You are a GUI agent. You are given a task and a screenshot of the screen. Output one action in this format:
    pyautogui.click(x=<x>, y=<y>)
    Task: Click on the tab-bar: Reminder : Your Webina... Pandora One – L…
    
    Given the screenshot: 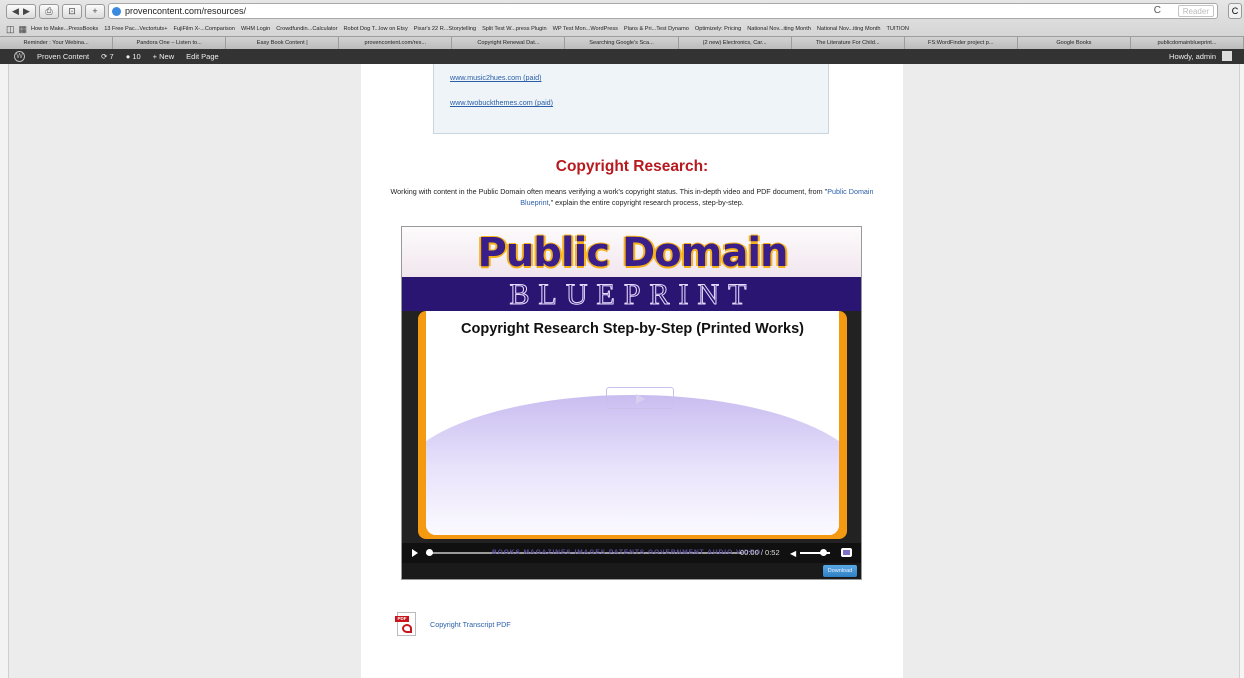 What is the action you would take?
    pyautogui.click(x=622, y=42)
    